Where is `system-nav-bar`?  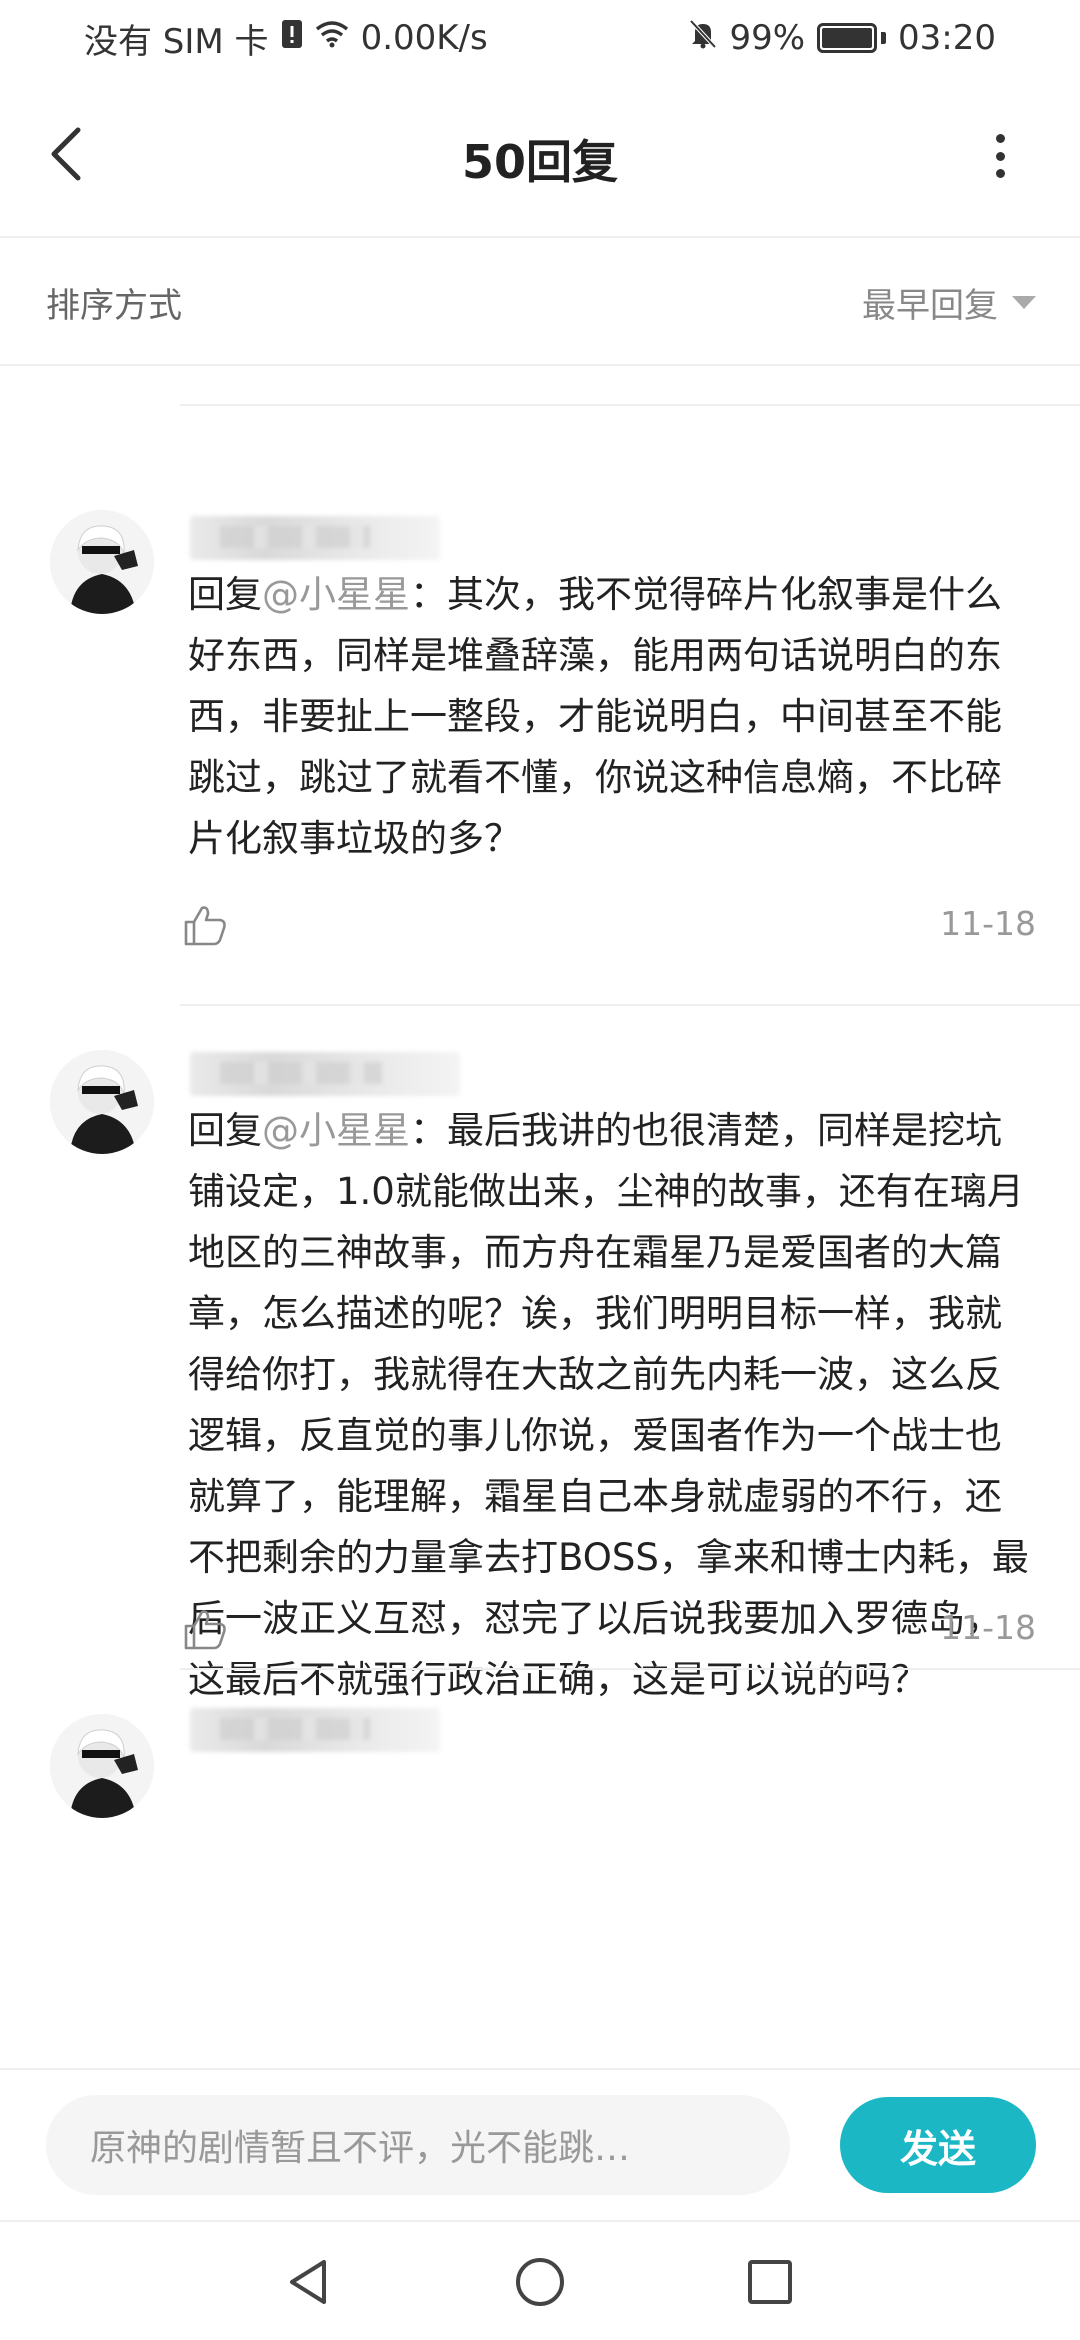 system-nav-bar is located at coordinates (540, 2280).